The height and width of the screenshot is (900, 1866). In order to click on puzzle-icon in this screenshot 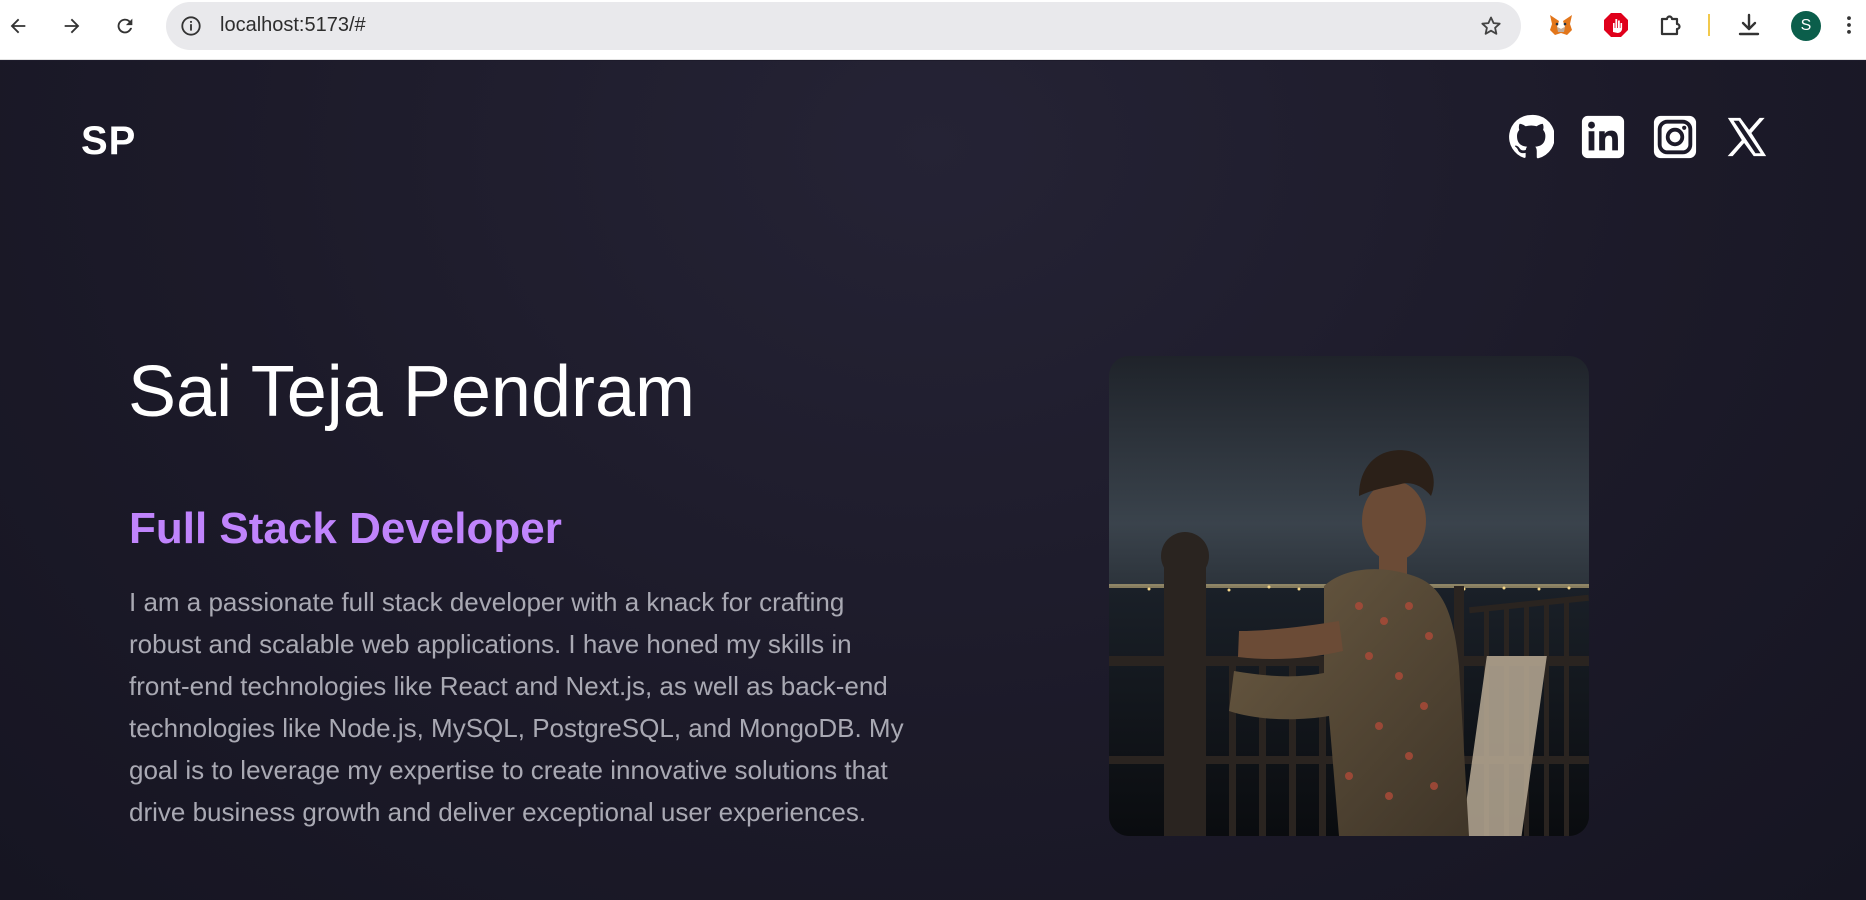, I will do `click(1670, 25)`.